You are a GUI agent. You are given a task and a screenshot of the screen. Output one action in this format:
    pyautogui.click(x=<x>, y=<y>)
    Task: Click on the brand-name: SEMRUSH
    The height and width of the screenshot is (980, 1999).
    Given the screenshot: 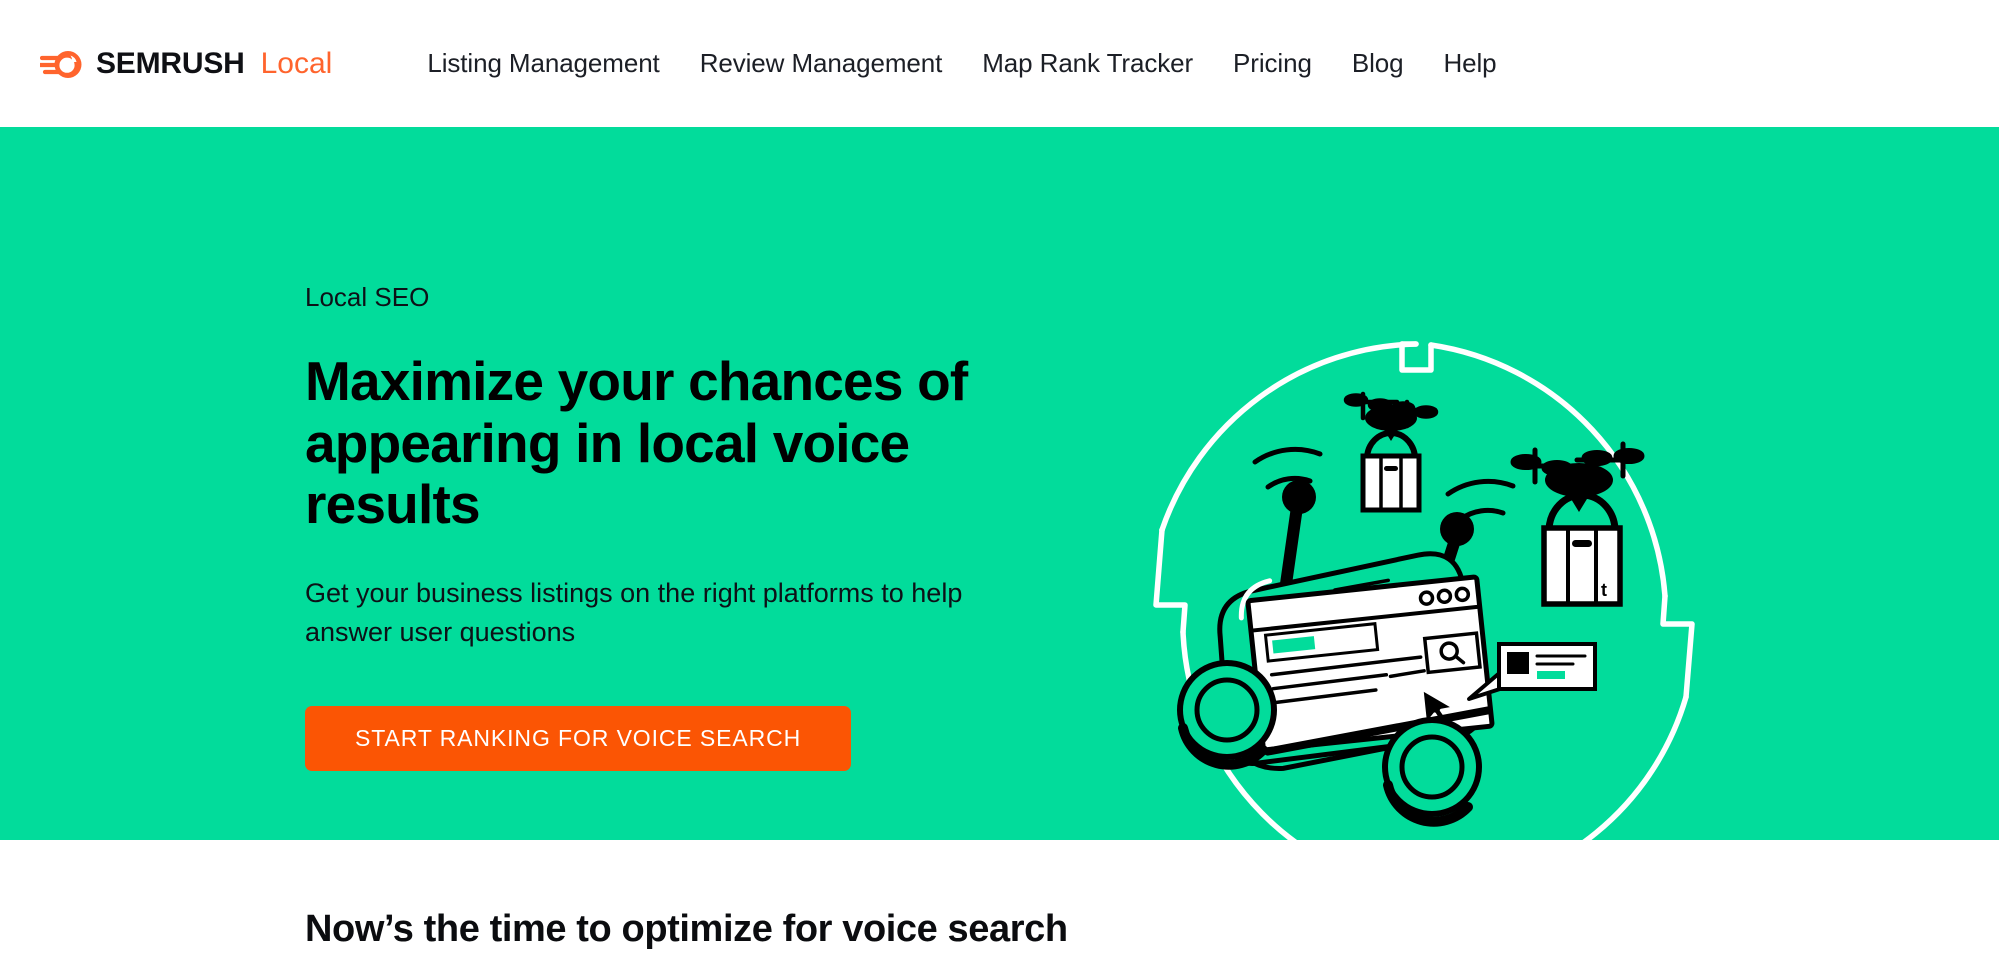 What is the action you would take?
    pyautogui.click(x=170, y=63)
    